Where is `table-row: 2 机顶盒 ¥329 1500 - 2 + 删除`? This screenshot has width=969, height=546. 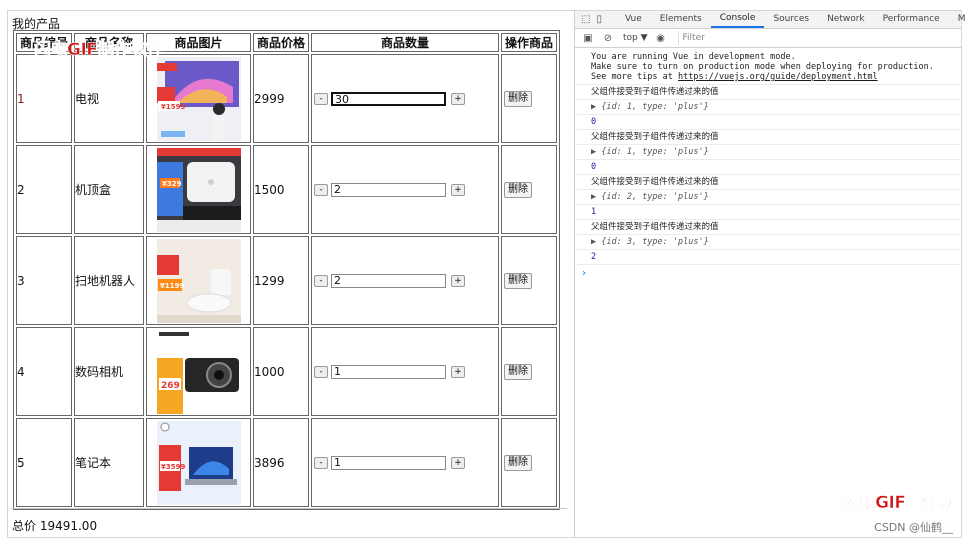
table-row: 2 机顶盒 ¥329 1500 - 2 + 删除 is located at coordinates (286, 189).